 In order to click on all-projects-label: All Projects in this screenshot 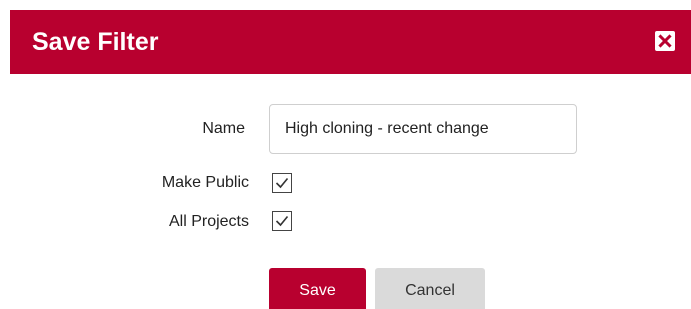, I will do `click(208, 221)`.